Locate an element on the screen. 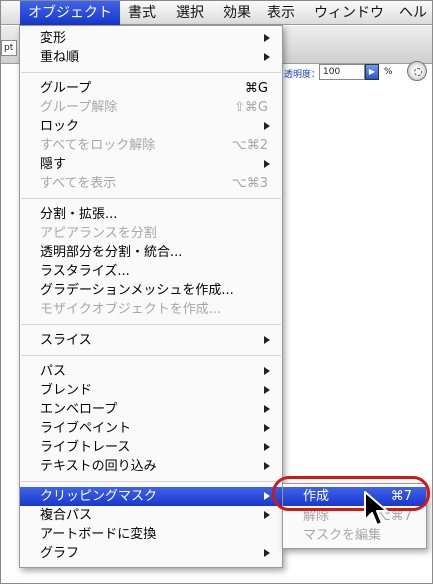 The height and width of the screenshot is (584, 433). menu-item-label: 変形 is located at coordinates (53, 38).